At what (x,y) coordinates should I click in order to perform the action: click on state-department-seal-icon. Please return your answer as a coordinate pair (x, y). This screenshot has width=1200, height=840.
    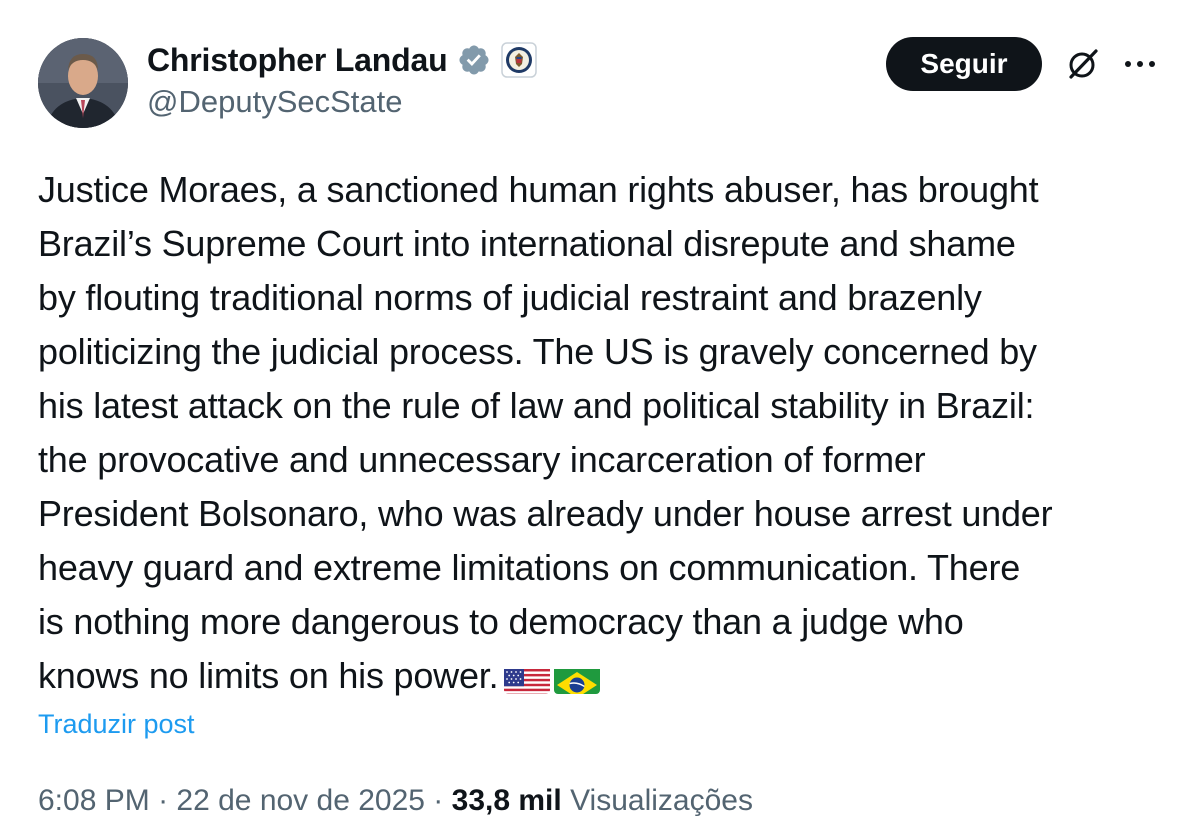
    Looking at the image, I should click on (519, 60).